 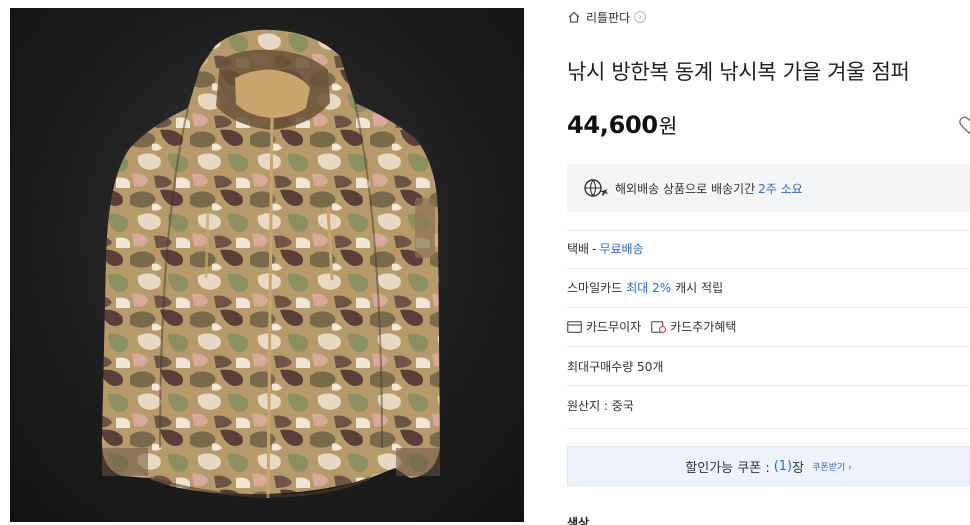 I want to click on coupon-receive-link: 쿠폰받기 ›, so click(x=832, y=466).